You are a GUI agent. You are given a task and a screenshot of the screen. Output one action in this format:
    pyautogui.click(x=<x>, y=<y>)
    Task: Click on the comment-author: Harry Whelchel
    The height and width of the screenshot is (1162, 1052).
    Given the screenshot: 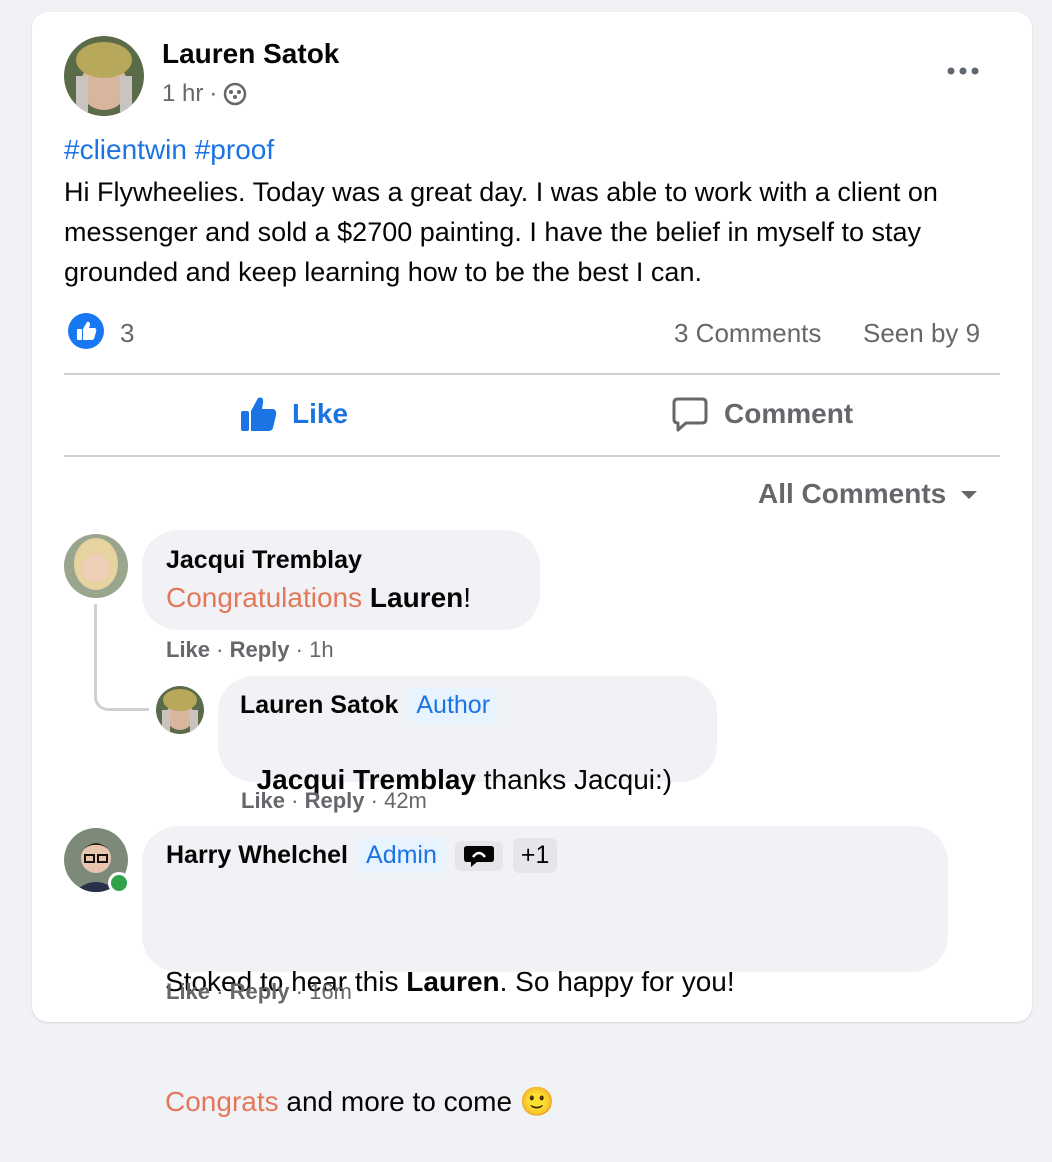 What is the action you would take?
    pyautogui.click(x=257, y=855)
    